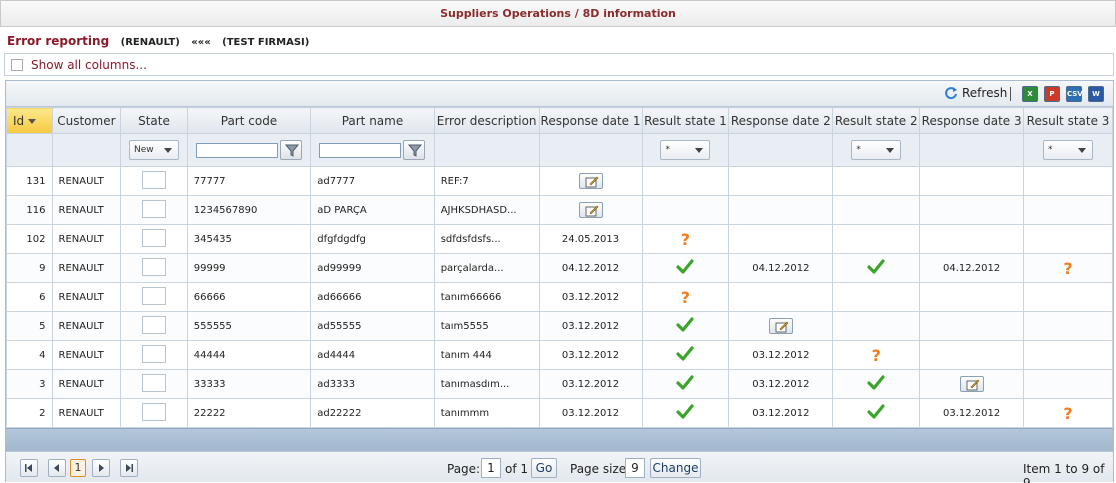 This screenshot has height=483, width=1116. I want to click on part-code-filter-button, so click(290, 150).